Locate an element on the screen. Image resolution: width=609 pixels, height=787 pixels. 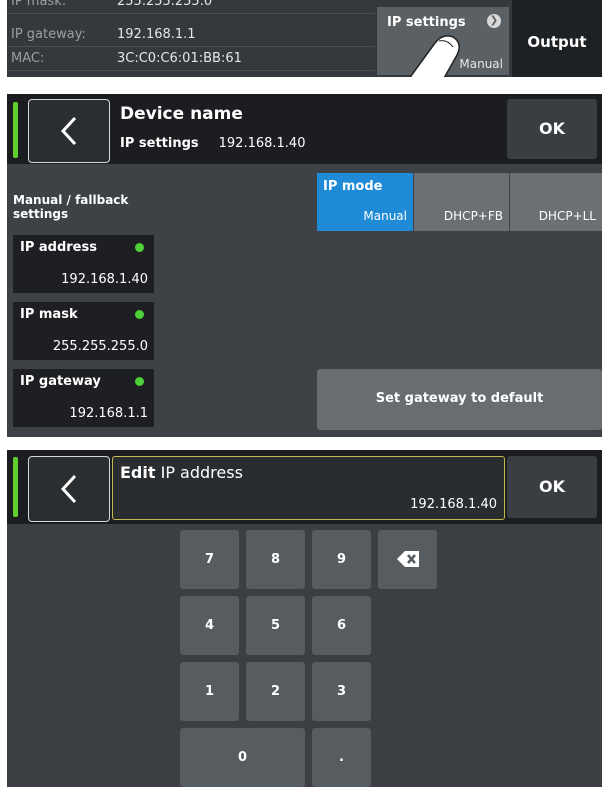
chevron-right-icon: ❯ is located at coordinates (494, 21).